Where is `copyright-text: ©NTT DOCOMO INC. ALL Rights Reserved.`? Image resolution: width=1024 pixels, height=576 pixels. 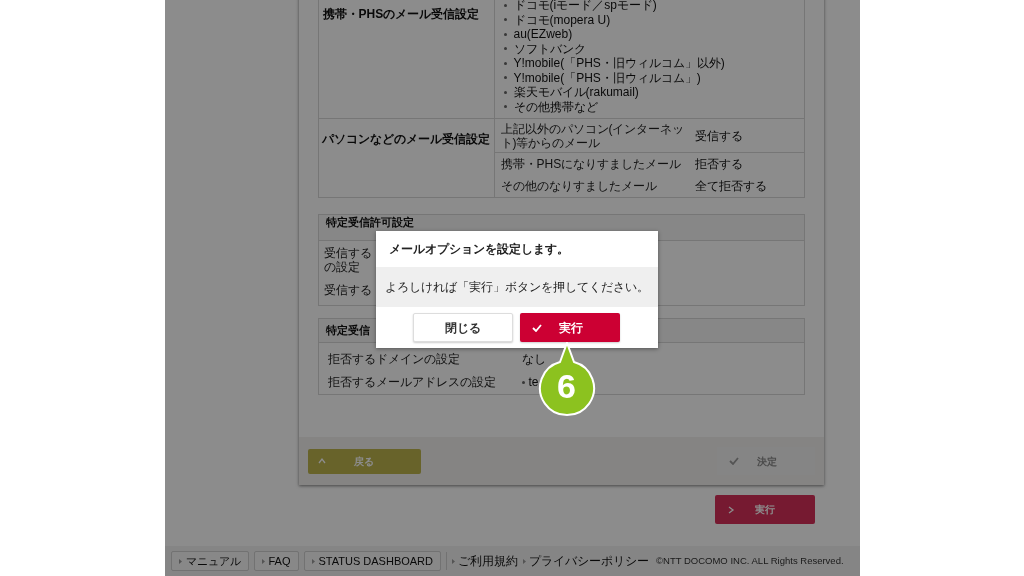 copyright-text: ©NTT DOCOMO INC. ALL Rights Reserved. is located at coordinates (750, 560).